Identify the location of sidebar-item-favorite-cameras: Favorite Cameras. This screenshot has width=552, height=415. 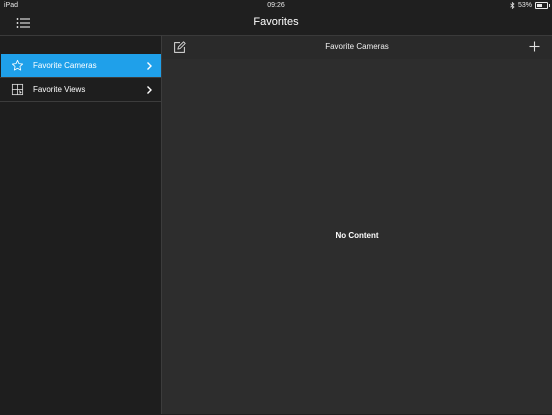
(81, 65).